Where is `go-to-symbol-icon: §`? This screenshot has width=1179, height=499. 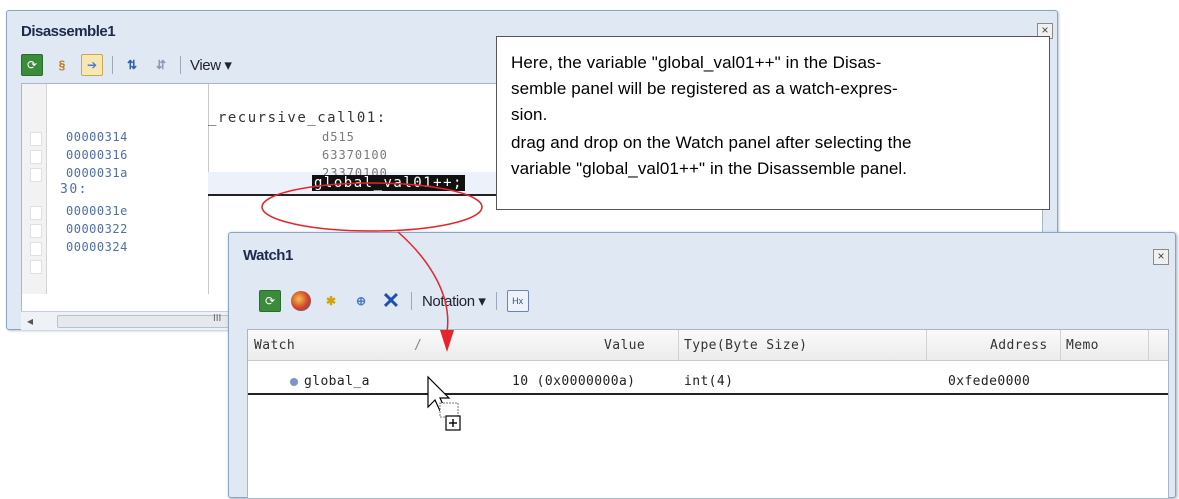
go-to-symbol-icon: § is located at coordinates (62, 65).